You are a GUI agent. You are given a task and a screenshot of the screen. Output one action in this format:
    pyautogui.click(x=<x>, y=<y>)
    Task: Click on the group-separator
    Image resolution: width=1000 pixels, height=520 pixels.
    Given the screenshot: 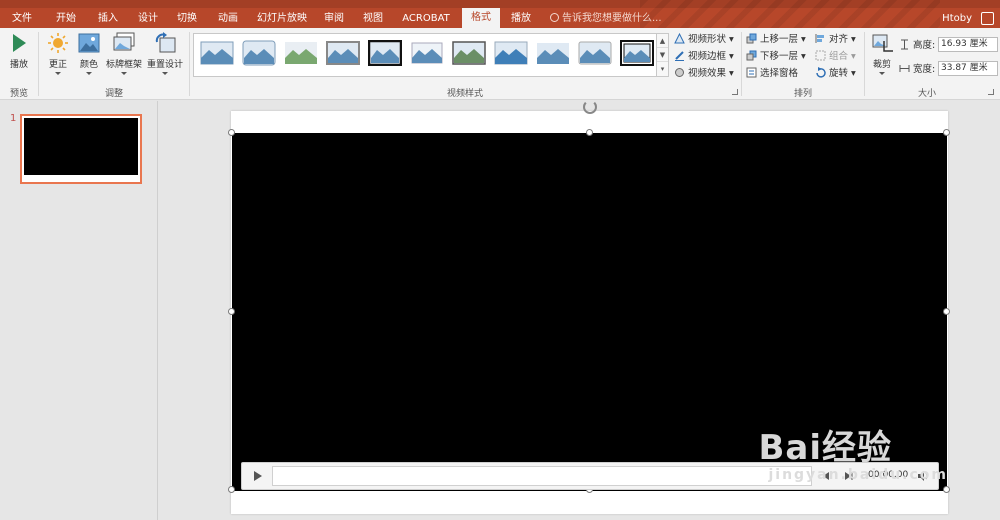 What is the action you would take?
    pyautogui.click(x=864, y=64)
    